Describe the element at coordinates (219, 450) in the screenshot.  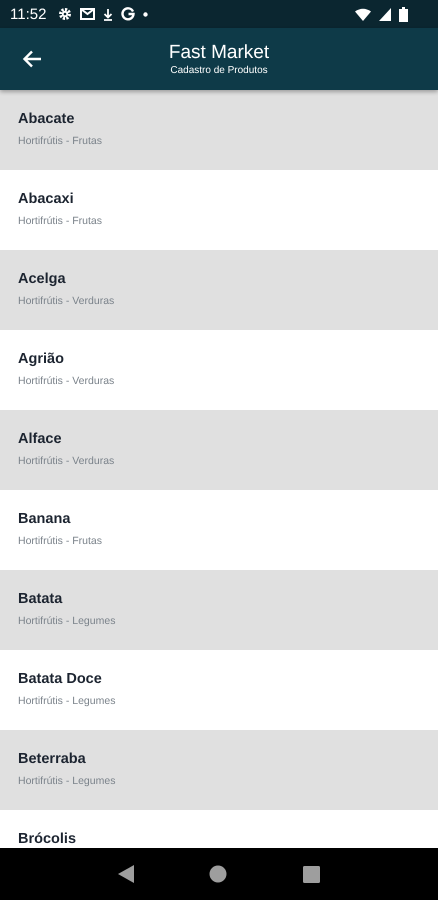
I see `product-item: Alface Hortifrútis - Verduras` at that location.